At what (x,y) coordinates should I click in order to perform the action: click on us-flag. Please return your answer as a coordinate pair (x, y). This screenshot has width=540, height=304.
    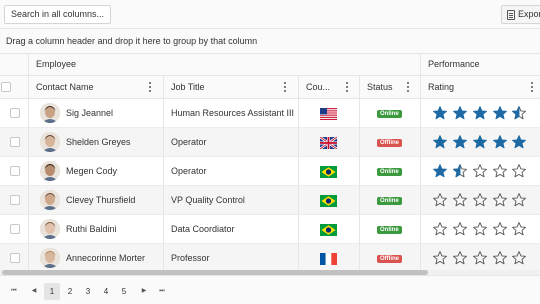
    Looking at the image, I should click on (328, 114).